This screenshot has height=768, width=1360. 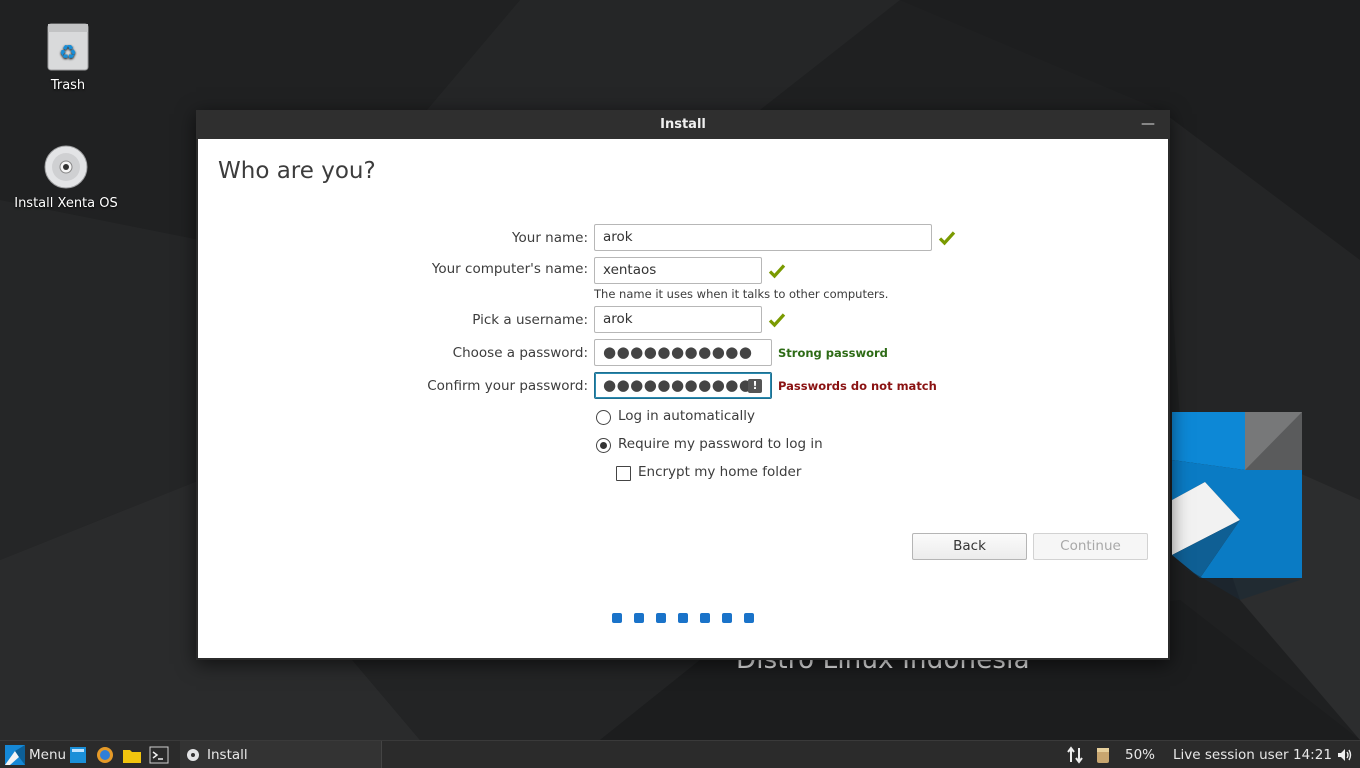 I want to click on window-title: Install, so click(x=683, y=124).